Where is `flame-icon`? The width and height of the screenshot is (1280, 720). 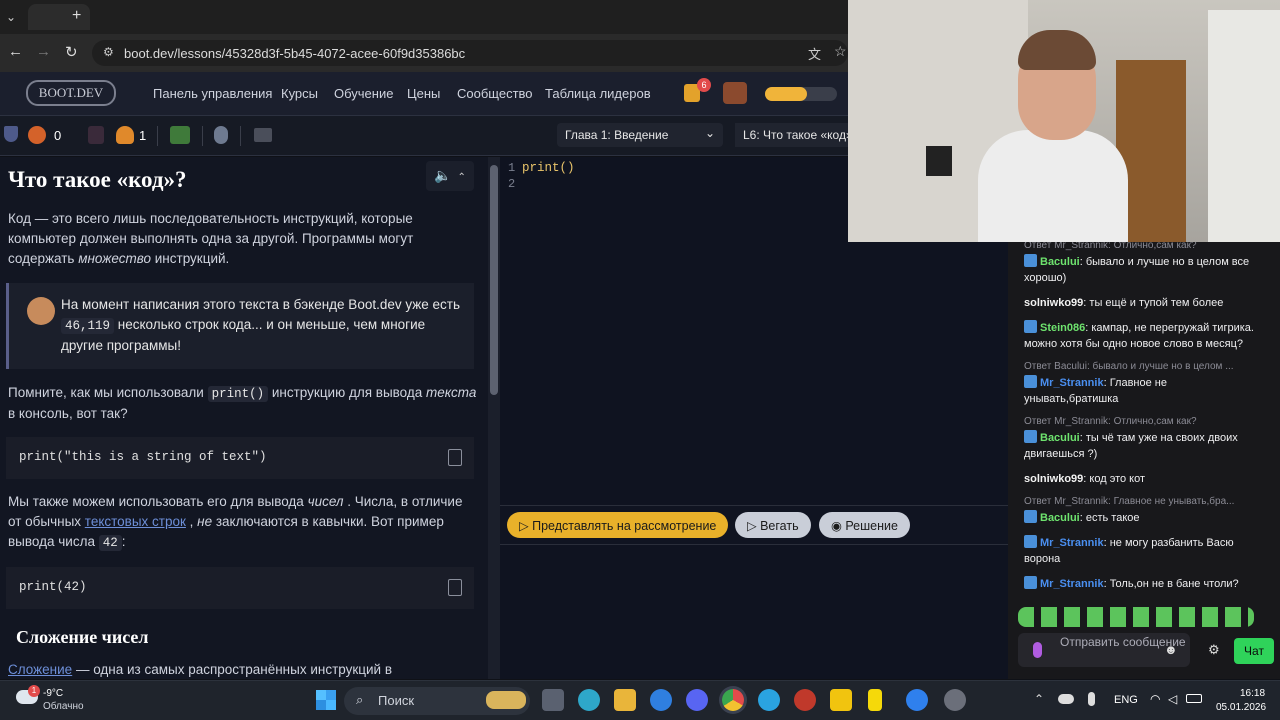
flame-icon is located at coordinates (125, 135).